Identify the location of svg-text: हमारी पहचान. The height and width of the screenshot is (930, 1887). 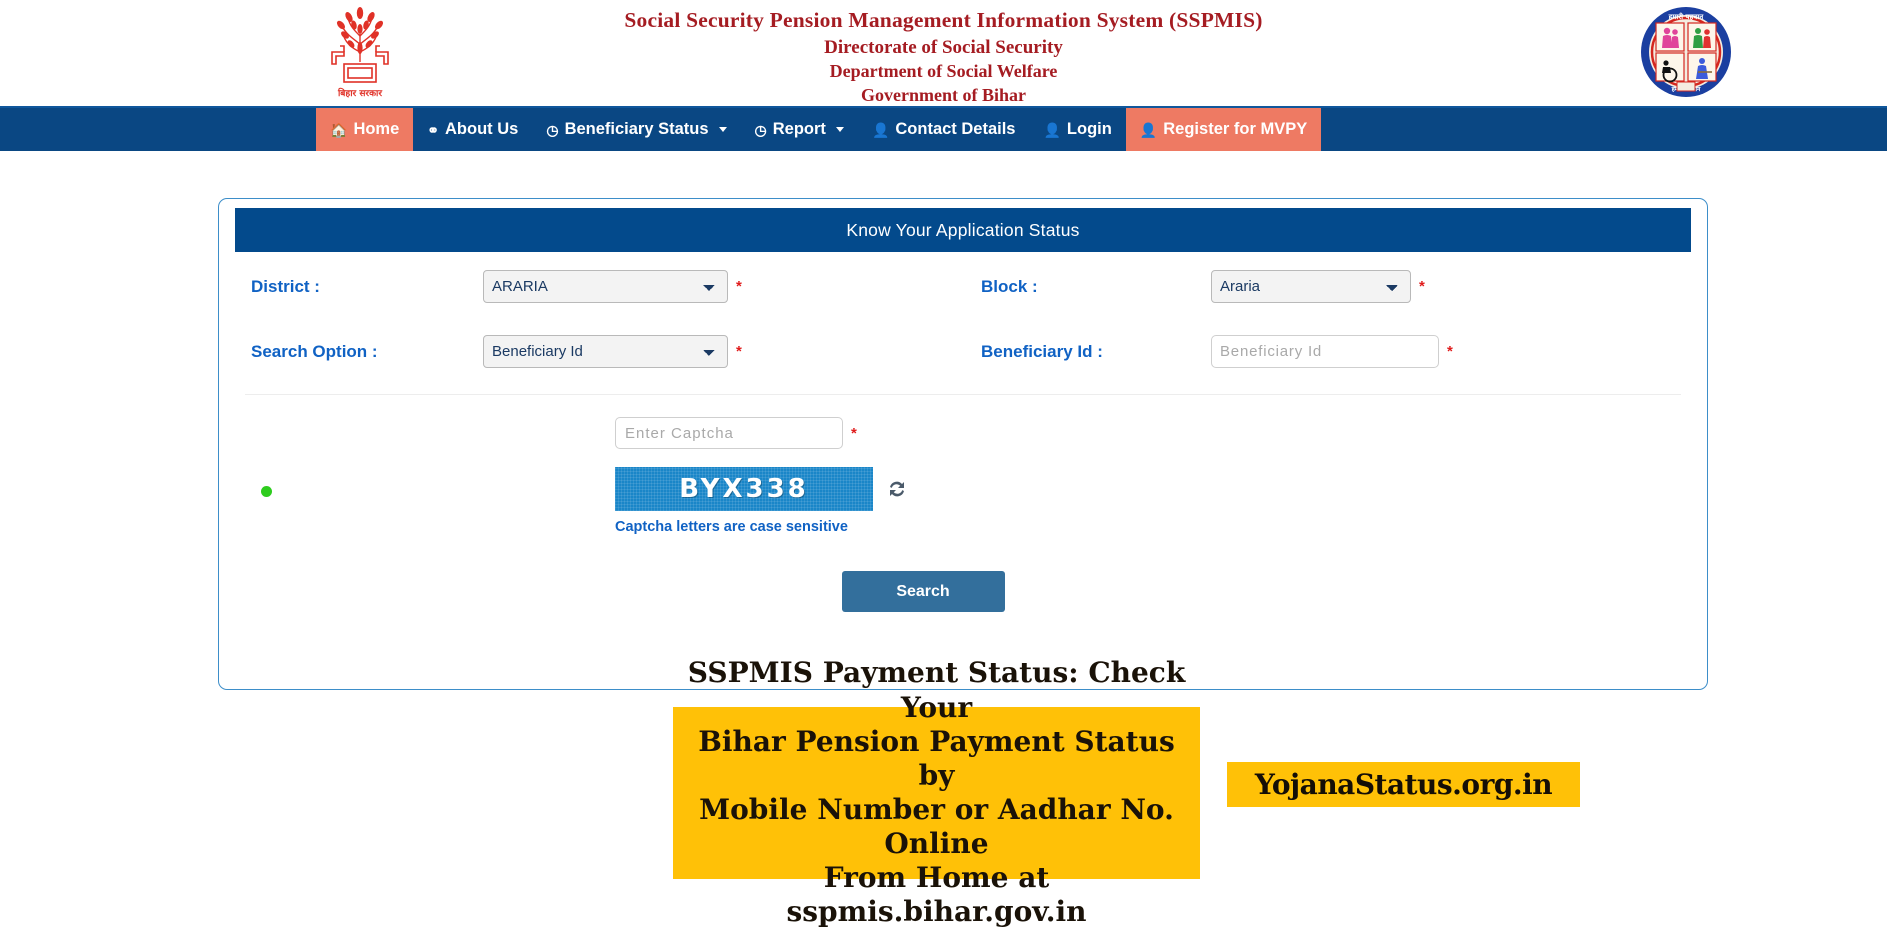
(1686, 16).